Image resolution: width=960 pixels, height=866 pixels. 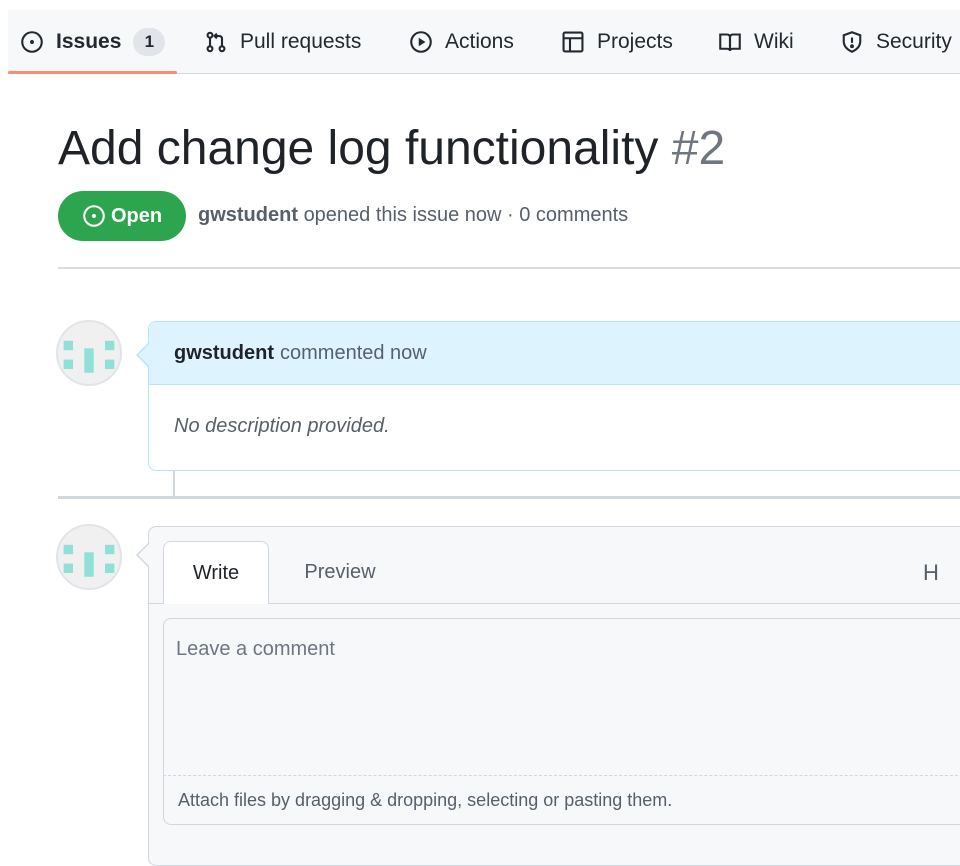 I want to click on timeline-divider, so click(x=509, y=497).